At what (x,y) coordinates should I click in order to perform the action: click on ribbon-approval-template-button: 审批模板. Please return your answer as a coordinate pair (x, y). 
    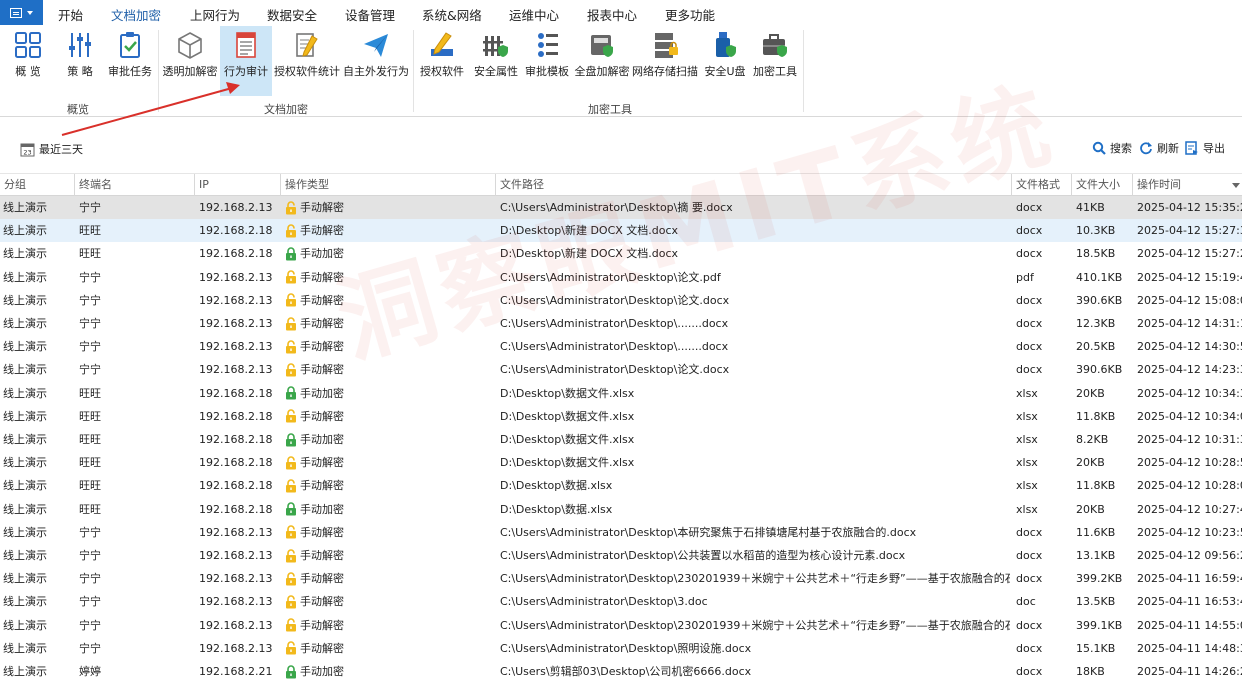
    Looking at the image, I should click on (547, 61).